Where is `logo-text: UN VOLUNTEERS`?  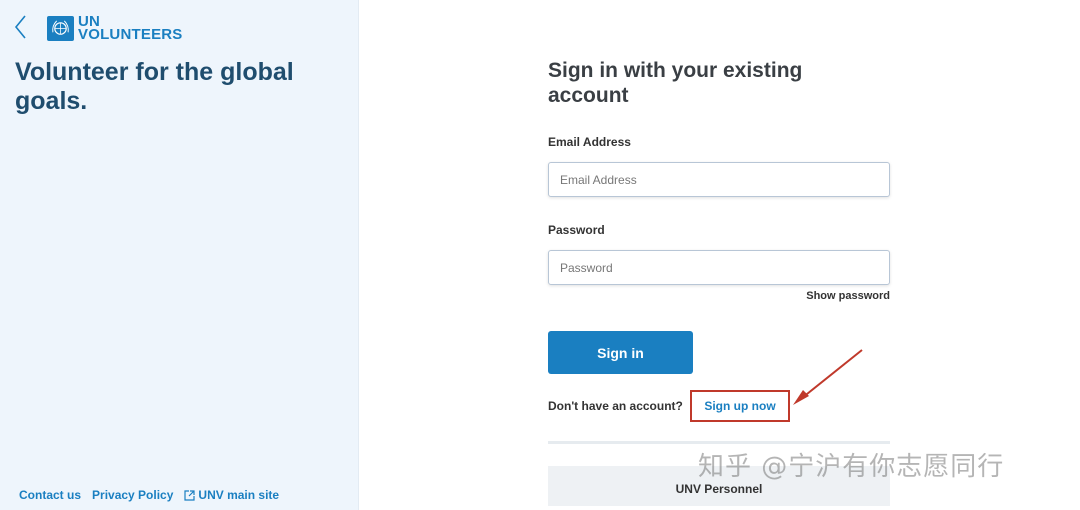 logo-text: UN VOLUNTEERS is located at coordinates (130, 28).